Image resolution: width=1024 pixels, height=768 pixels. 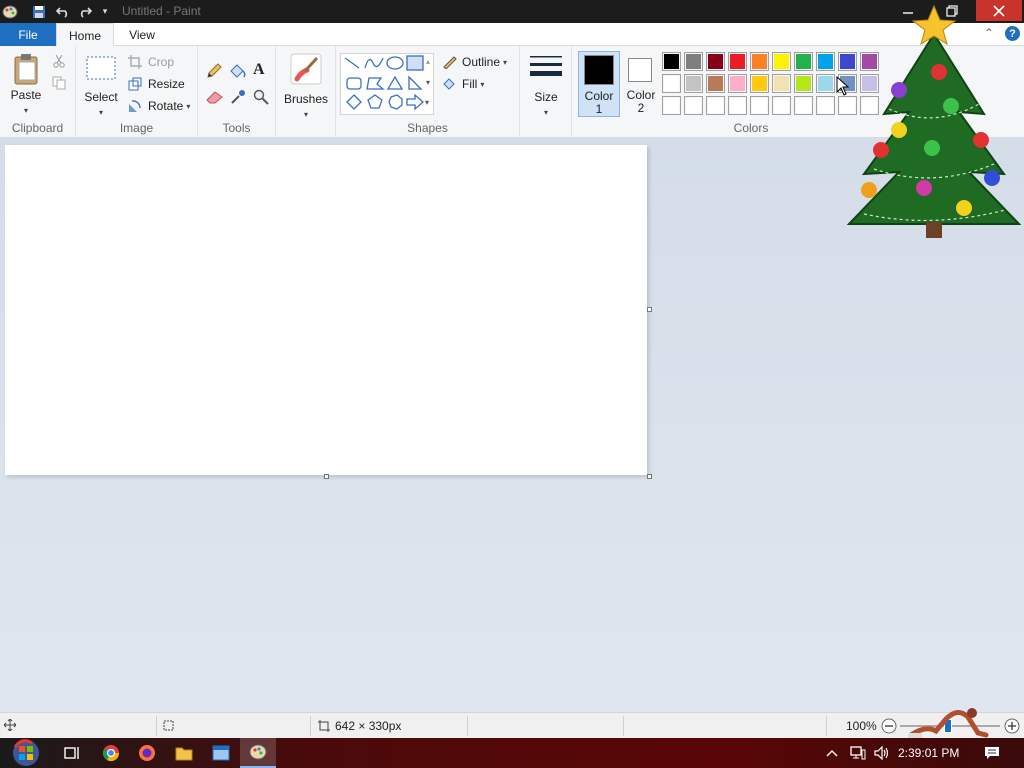 I want to click on crop-button: Crop, so click(x=151, y=62).